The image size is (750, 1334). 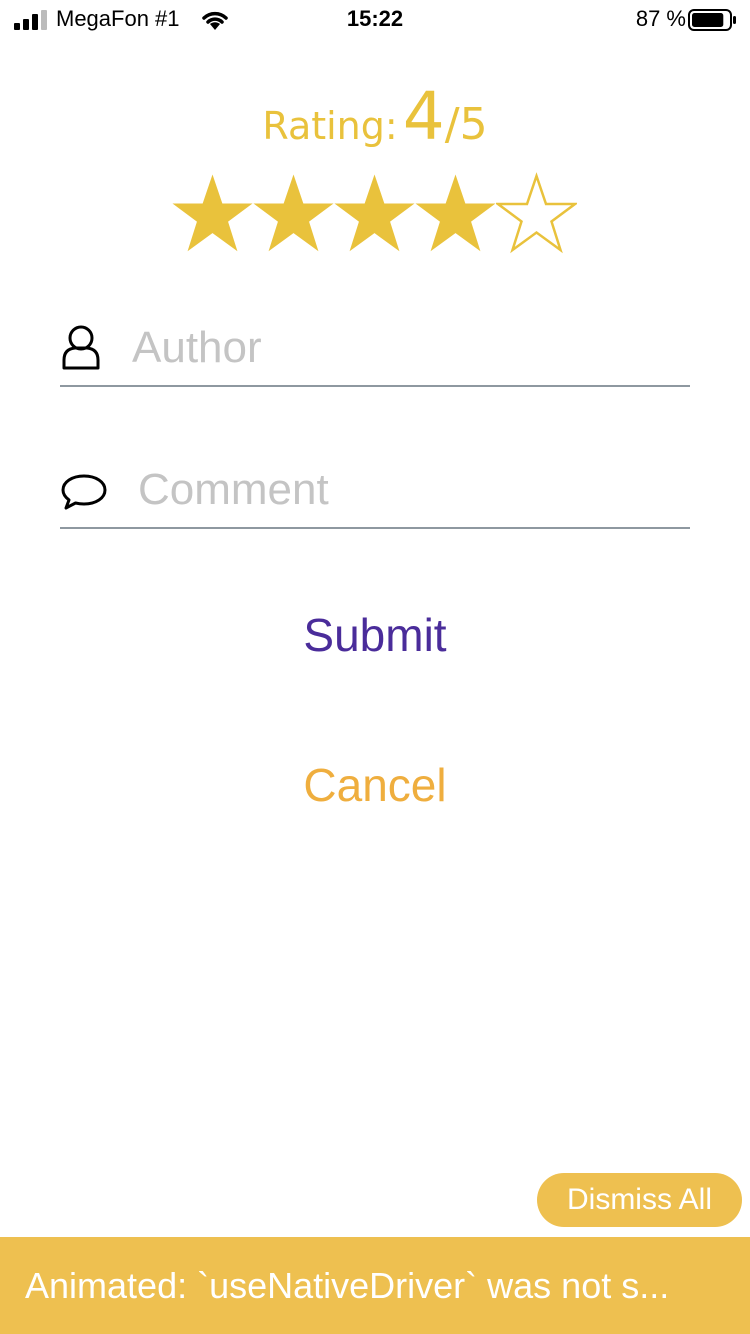 I want to click on dismiss-all-button: Dismiss All, so click(x=639, y=1200).